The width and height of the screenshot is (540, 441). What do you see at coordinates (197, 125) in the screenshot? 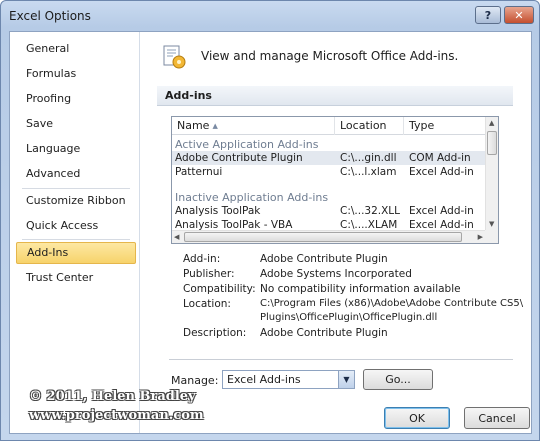
I see `column-header-name: Name ▲` at bounding box center [197, 125].